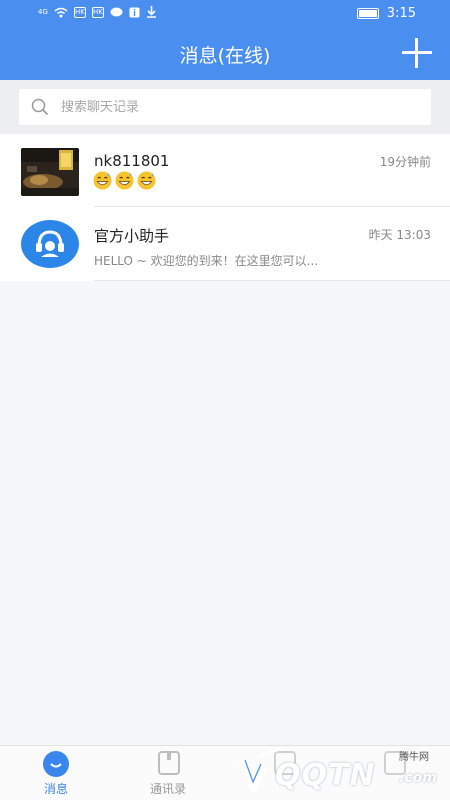 Image resolution: width=450 pixels, height=800 pixels. Describe the element at coordinates (225, 170) in the screenshot. I see `conversation-item-nk811801: nk811801 19分钟前` at that location.